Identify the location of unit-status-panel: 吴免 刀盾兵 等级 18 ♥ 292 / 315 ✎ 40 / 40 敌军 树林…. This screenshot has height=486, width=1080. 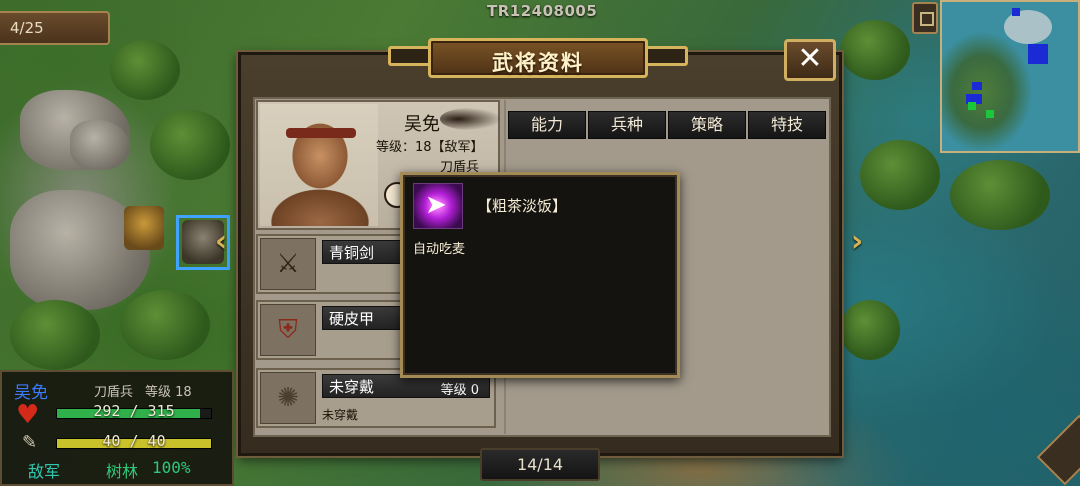
(117, 428).